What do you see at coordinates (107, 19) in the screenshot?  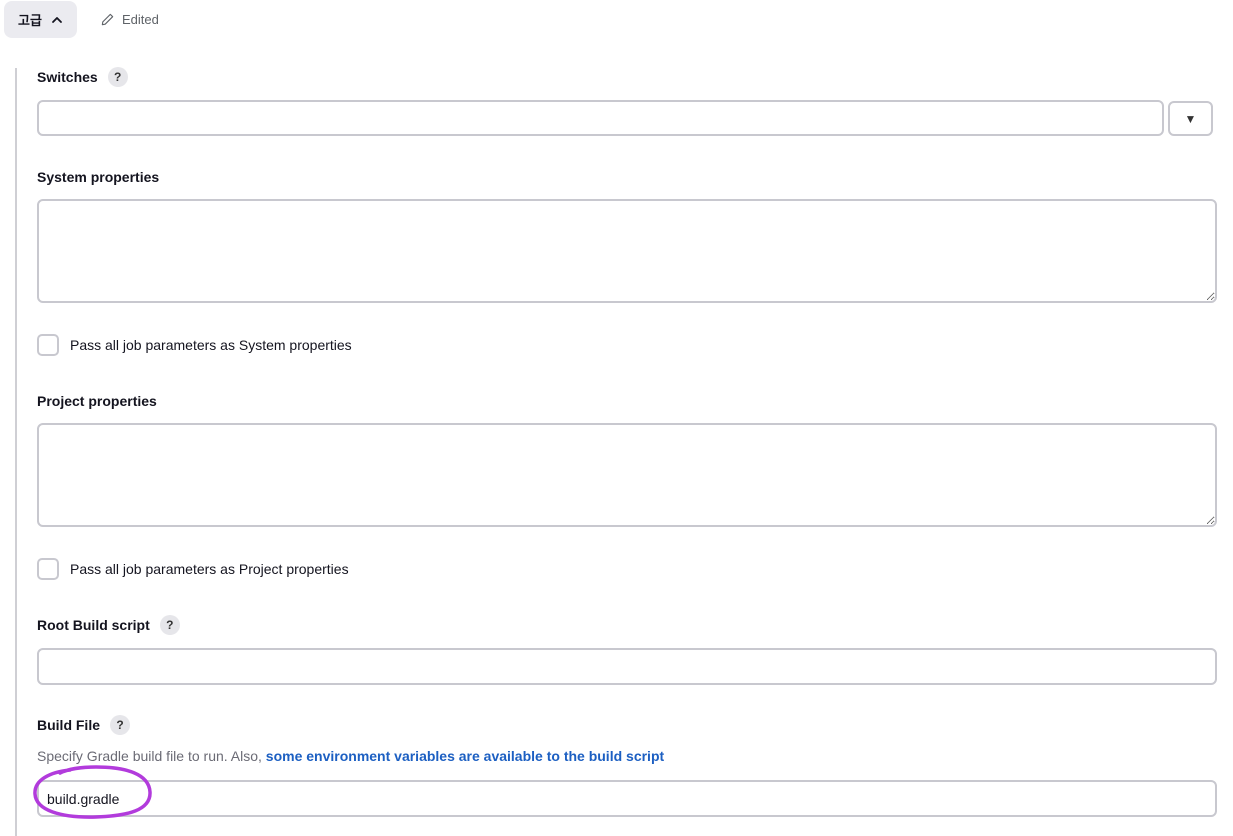 I see `pencil-icon` at bounding box center [107, 19].